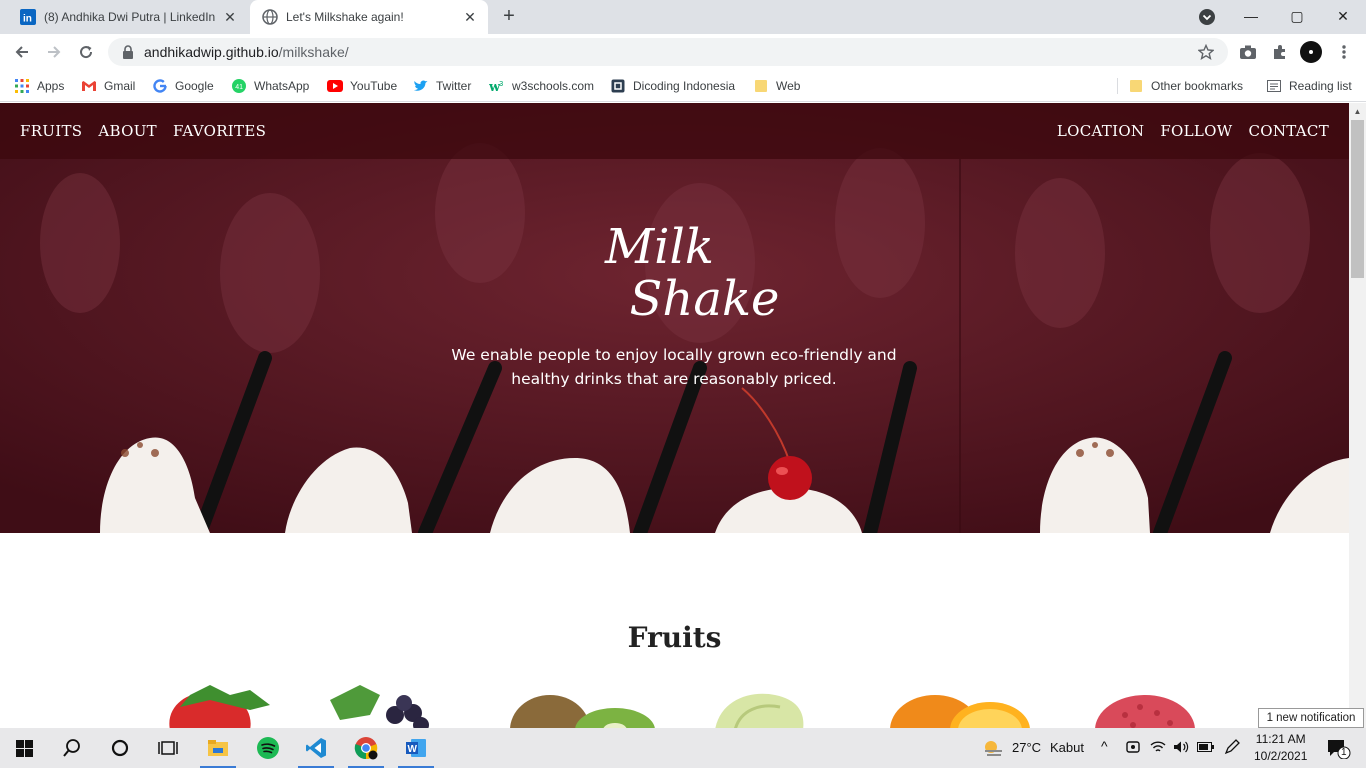 The image size is (1366, 768). Describe the element at coordinates (1133, 748) in the screenshot. I see `meet-now-icon` at that location.